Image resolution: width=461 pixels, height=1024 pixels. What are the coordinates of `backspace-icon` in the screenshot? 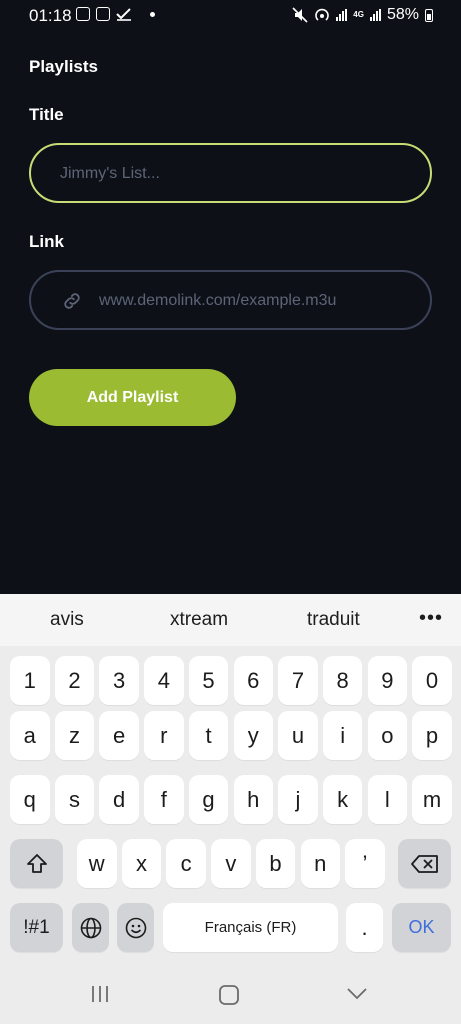 It's located at (424, 863).